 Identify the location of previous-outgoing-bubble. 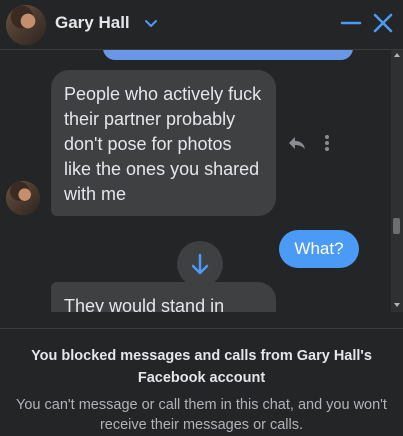
(228, 55).